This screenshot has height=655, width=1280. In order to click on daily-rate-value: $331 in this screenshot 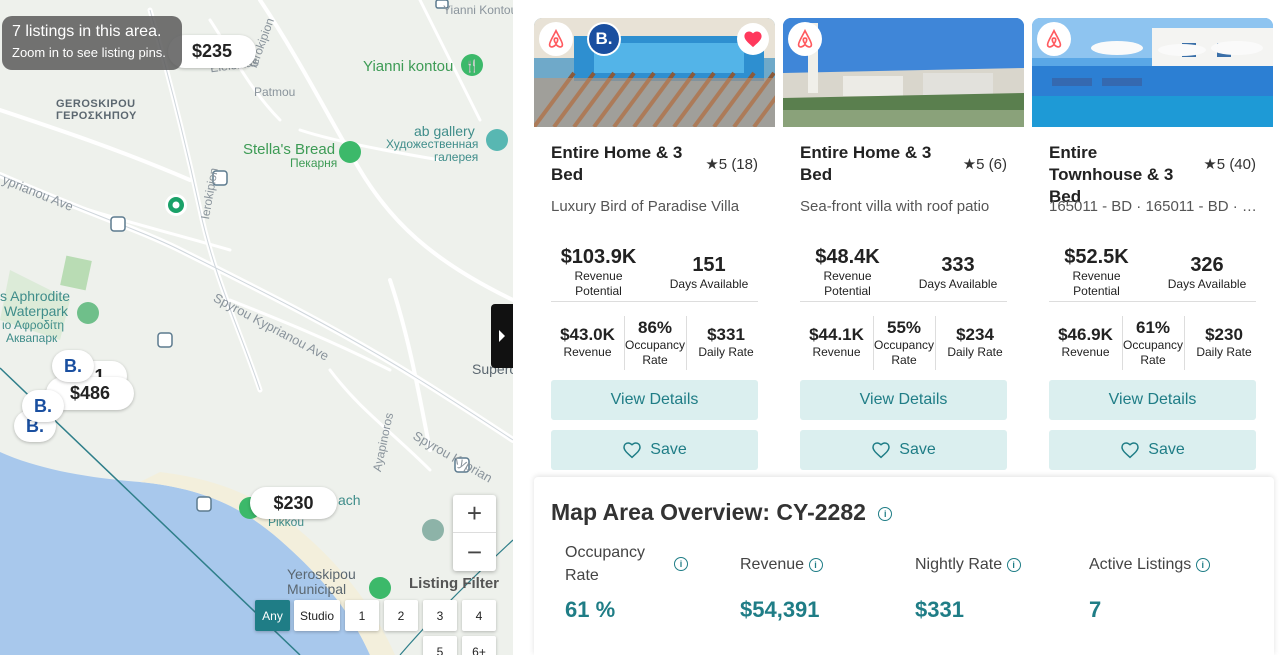, I will do `click(726, 334)`.